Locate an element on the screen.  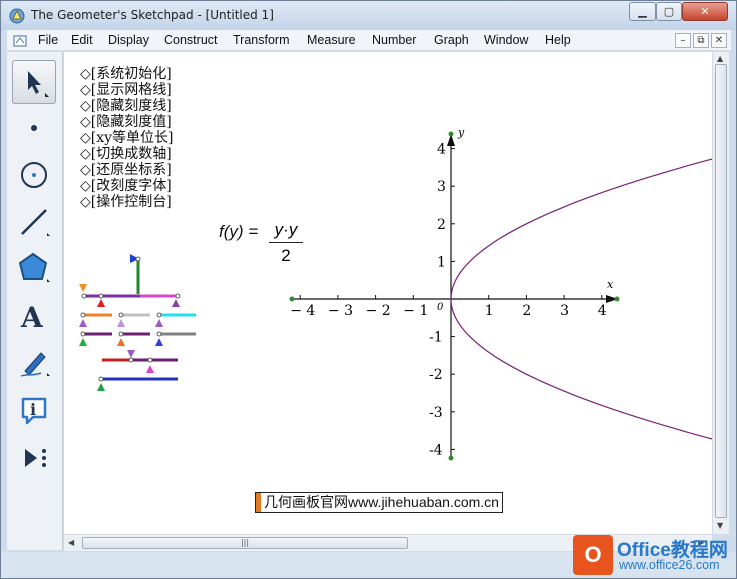
maximize-button: ▢ is located at coordinates (669, 11).